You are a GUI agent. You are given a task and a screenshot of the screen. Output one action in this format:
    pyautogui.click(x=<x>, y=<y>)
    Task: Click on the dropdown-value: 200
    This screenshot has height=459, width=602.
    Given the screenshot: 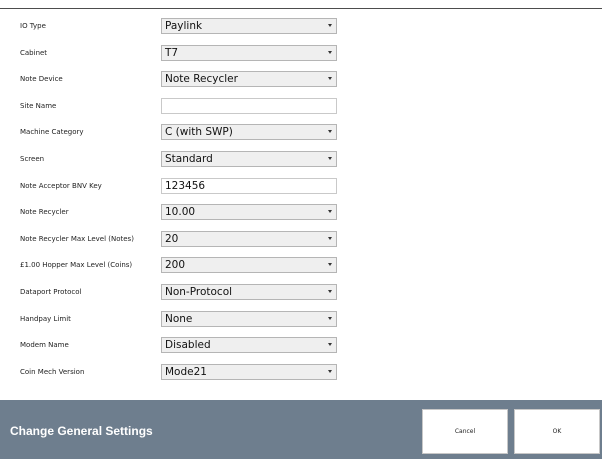 What is the action you would take?
    pyautogui.click(x=175, y=265)
    